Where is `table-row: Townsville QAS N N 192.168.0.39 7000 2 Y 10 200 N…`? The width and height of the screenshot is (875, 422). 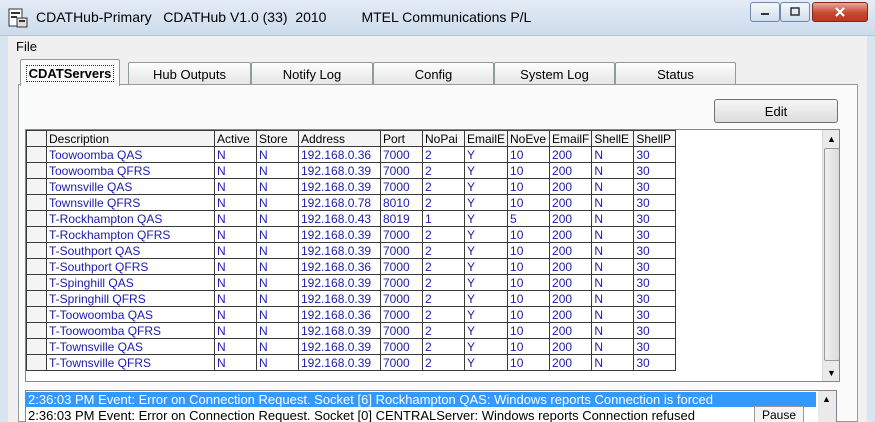
table-row: Townsville QAS N N 192.168.0.39 7000 2 Y 10 200 N… is located at coordinates (351, 186).